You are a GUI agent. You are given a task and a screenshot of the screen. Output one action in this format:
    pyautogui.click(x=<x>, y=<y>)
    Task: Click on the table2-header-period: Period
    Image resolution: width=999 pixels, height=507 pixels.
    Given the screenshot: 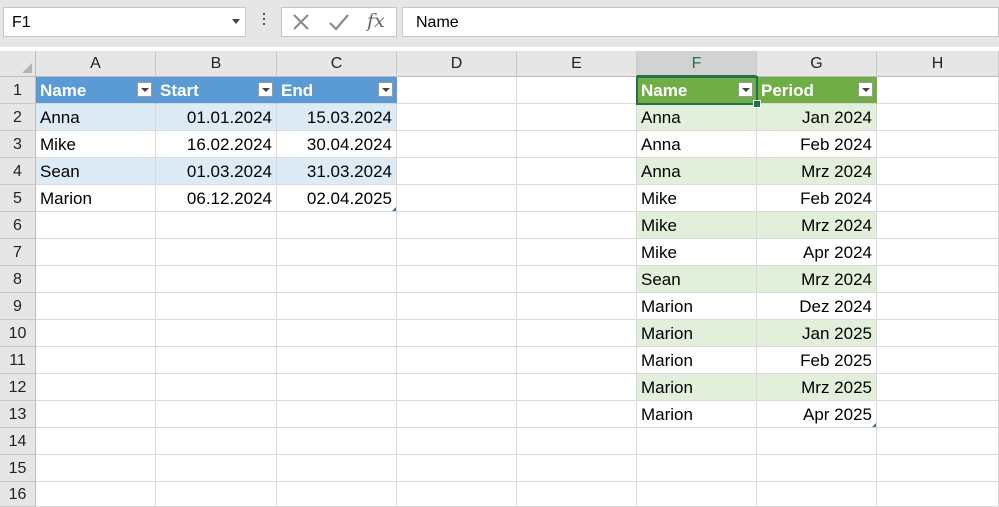 What is the action you would take?
    pyautogui.click(x=817, y=90)
    